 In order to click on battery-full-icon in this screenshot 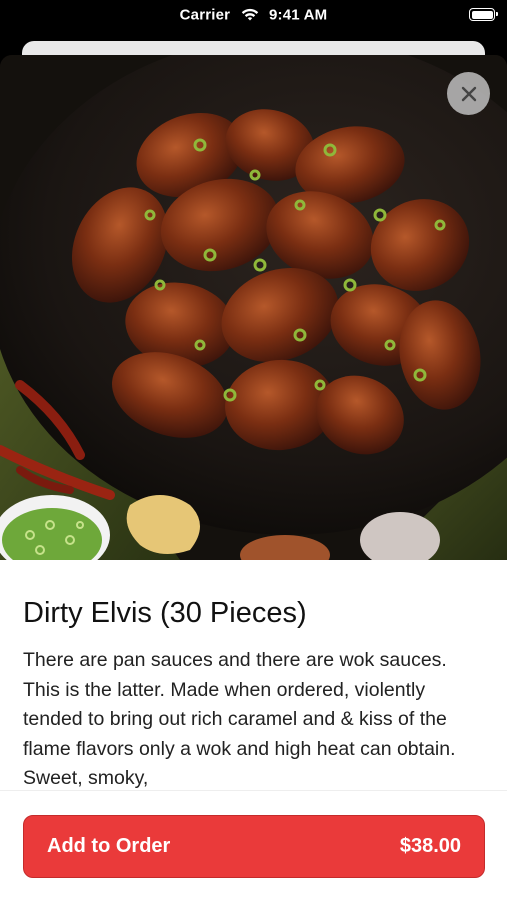, I will do `click(483, 14)`.